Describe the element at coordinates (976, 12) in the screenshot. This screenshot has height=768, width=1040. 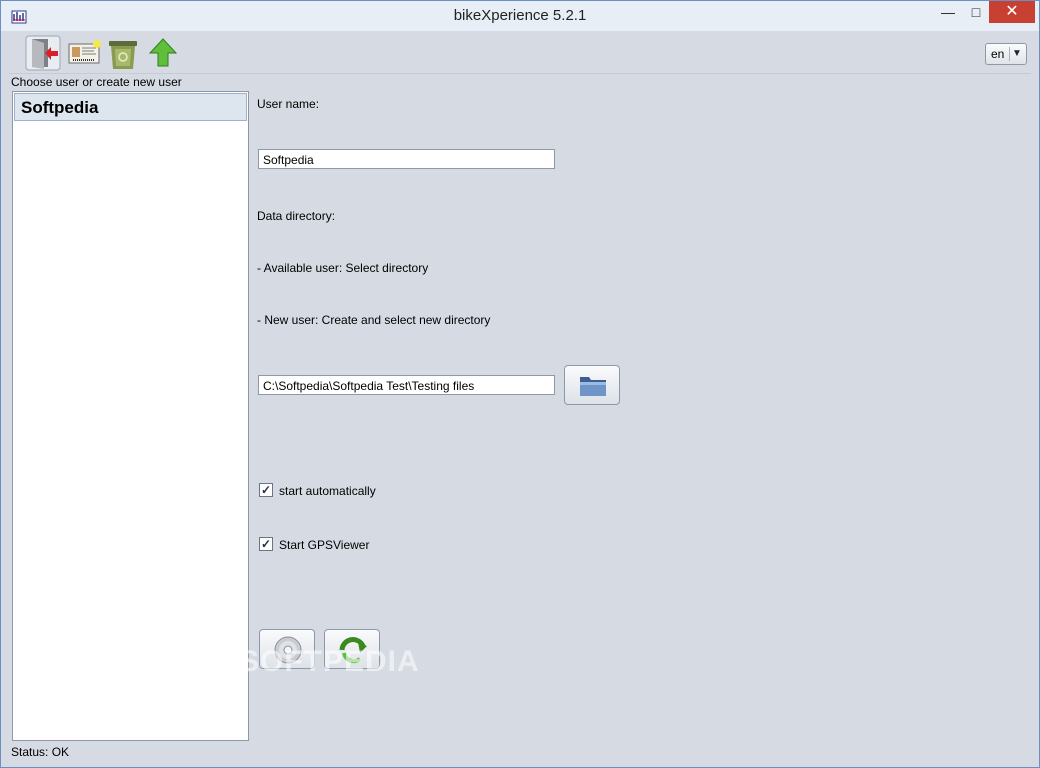
I see `maximize-button: □` at that location.